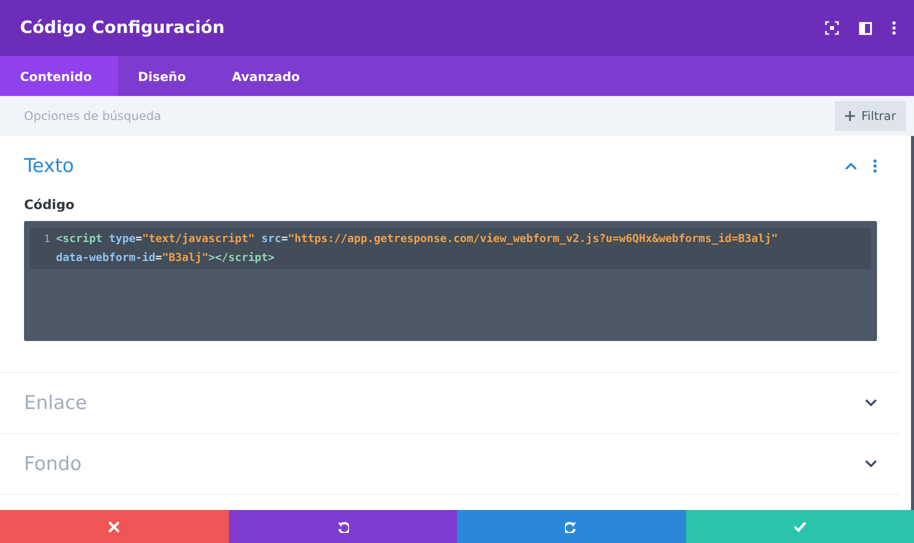 This screenshot has height=543, width=914. What do you see at coordinates (342, 526) in the screenshot?
I see `undo-icon` at bounding box center [342, 526].